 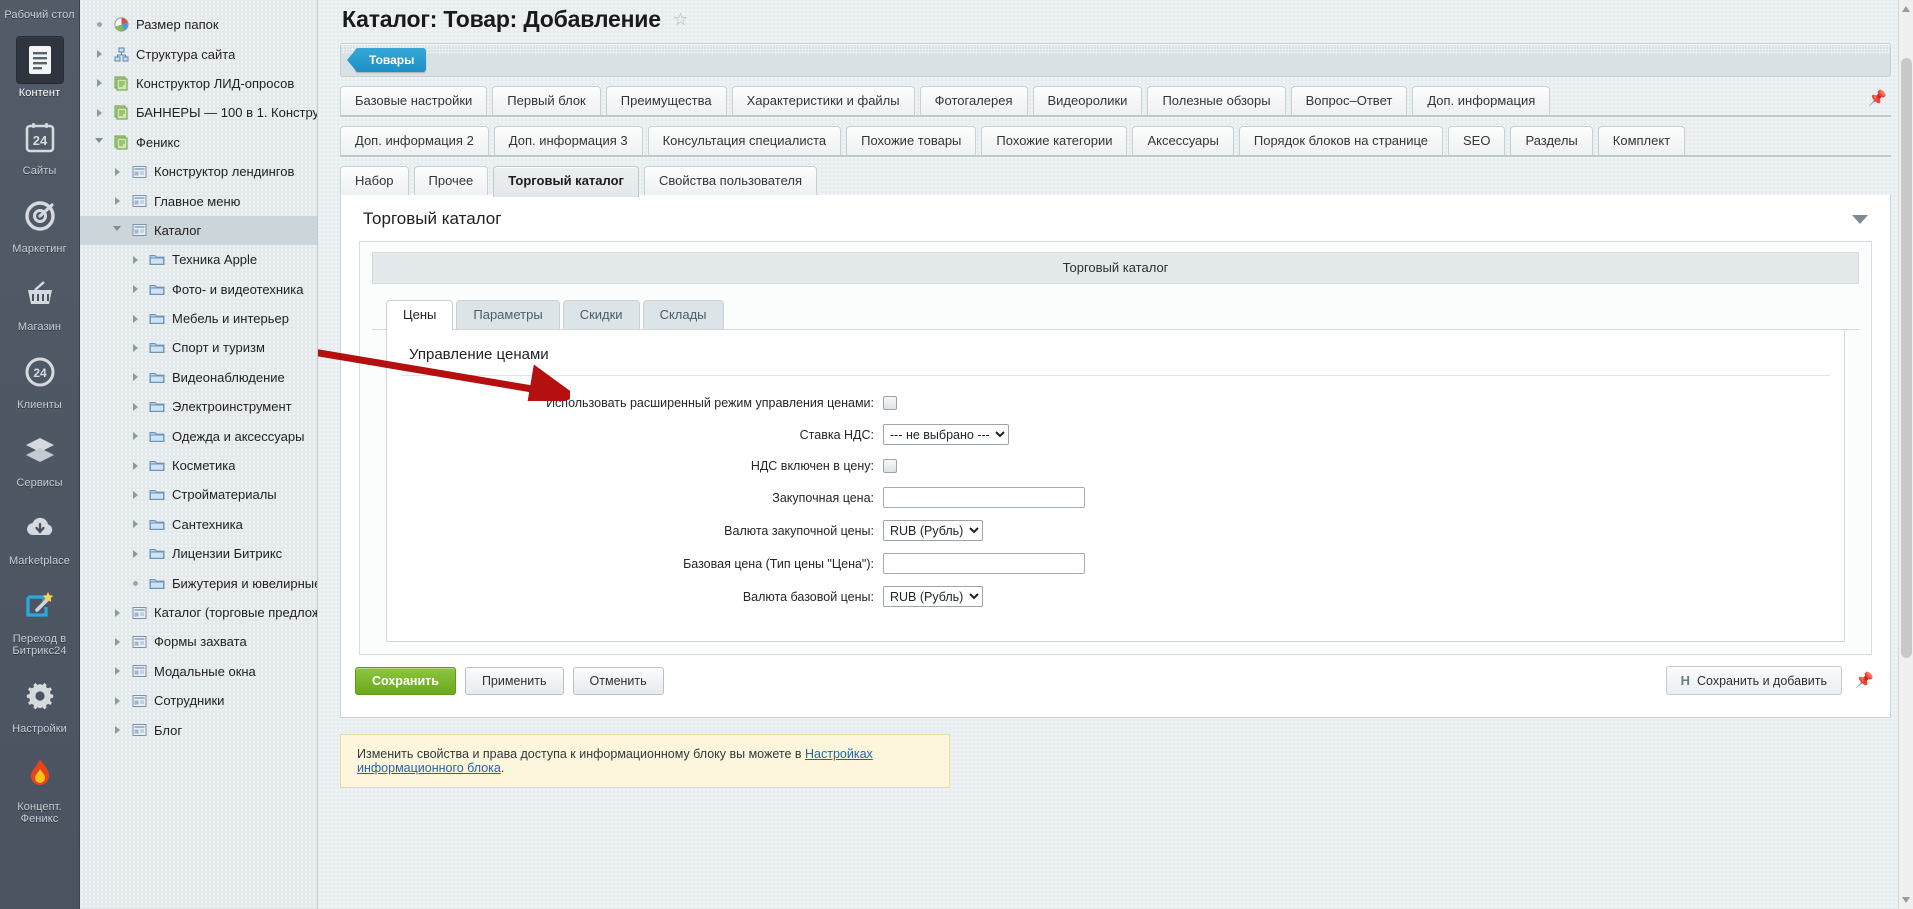 What do you see at coordinates (1641, 140) in the screenshot?
I see `tab-комплект: Комплект` at bounding box center [1641, 140].